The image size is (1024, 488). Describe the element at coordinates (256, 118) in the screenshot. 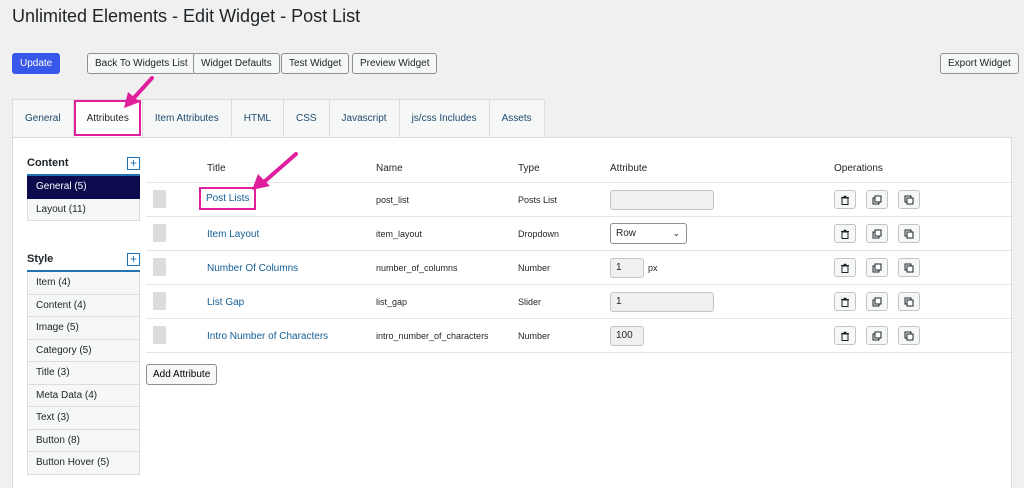

I see `tab-html: HTML` at that location.